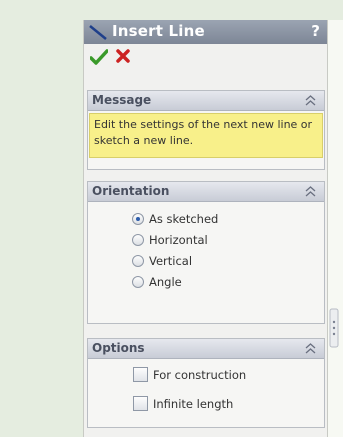 This screenshot has height=437, width=343. Describe the element at coordinates (99, 57) in the screenshot. I see `checkmark-icon` at that location.